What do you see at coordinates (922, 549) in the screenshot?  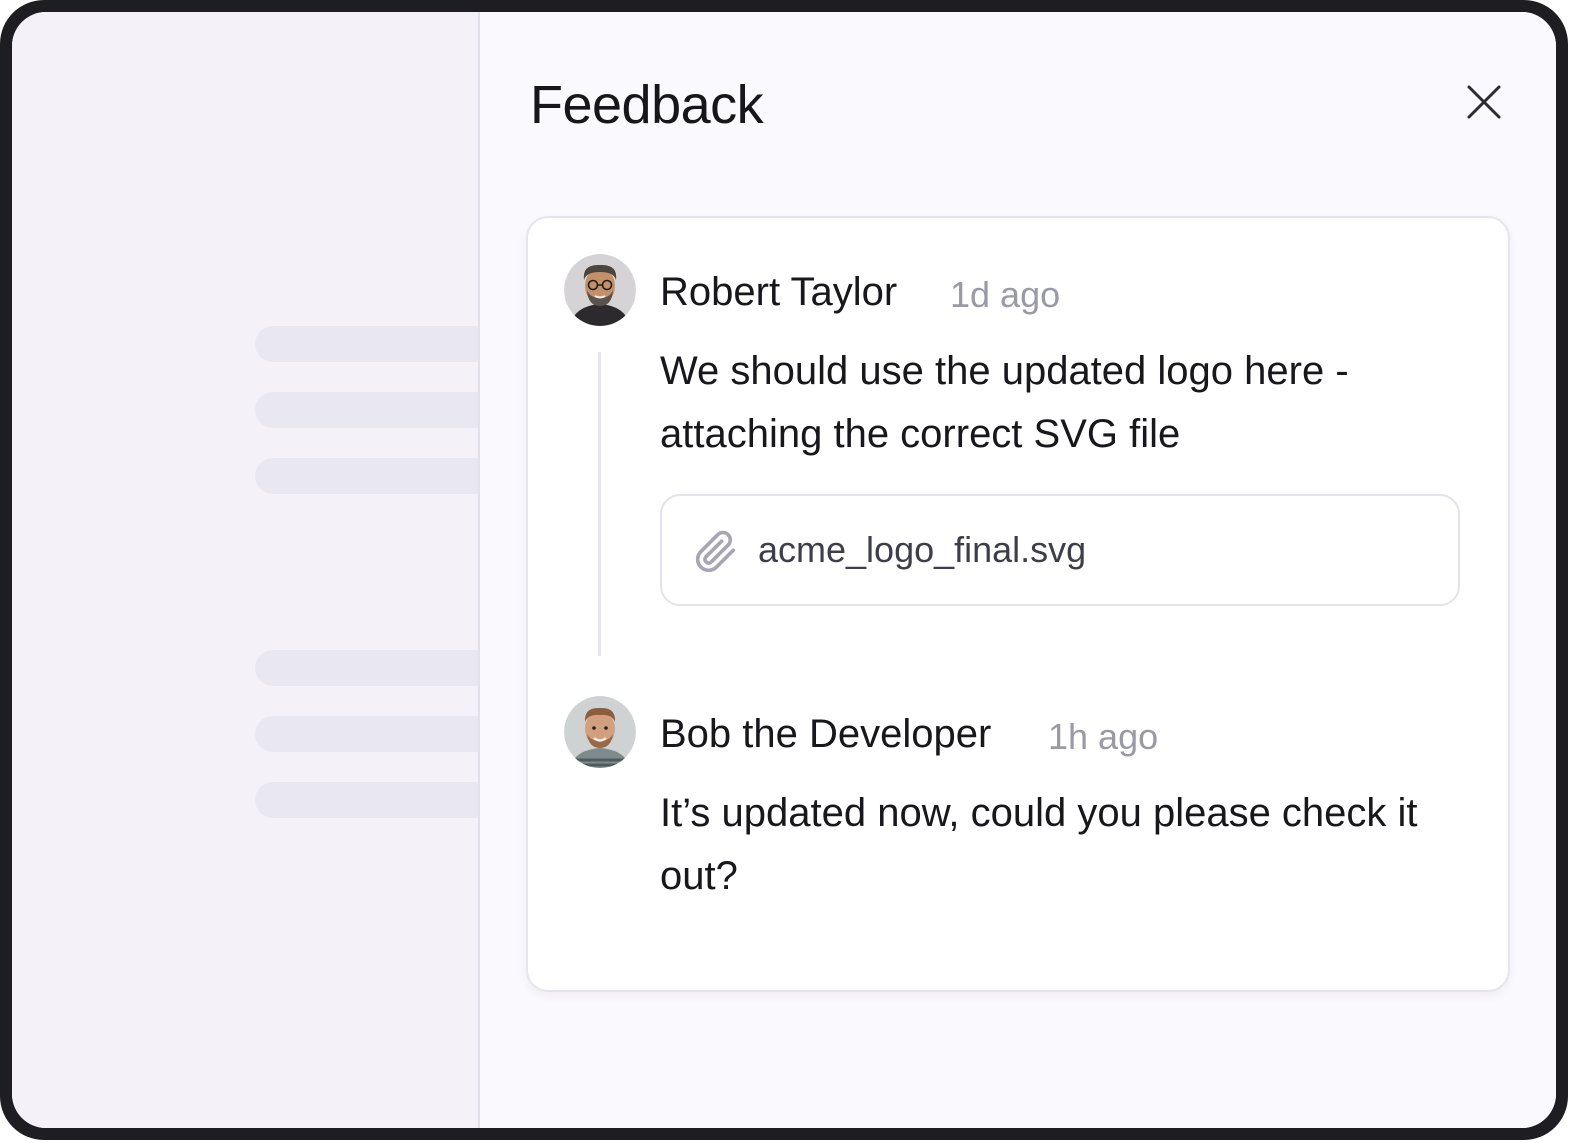 I see `attachment-filename: acme_logo_final.svg` at bounding box center [922, 549].